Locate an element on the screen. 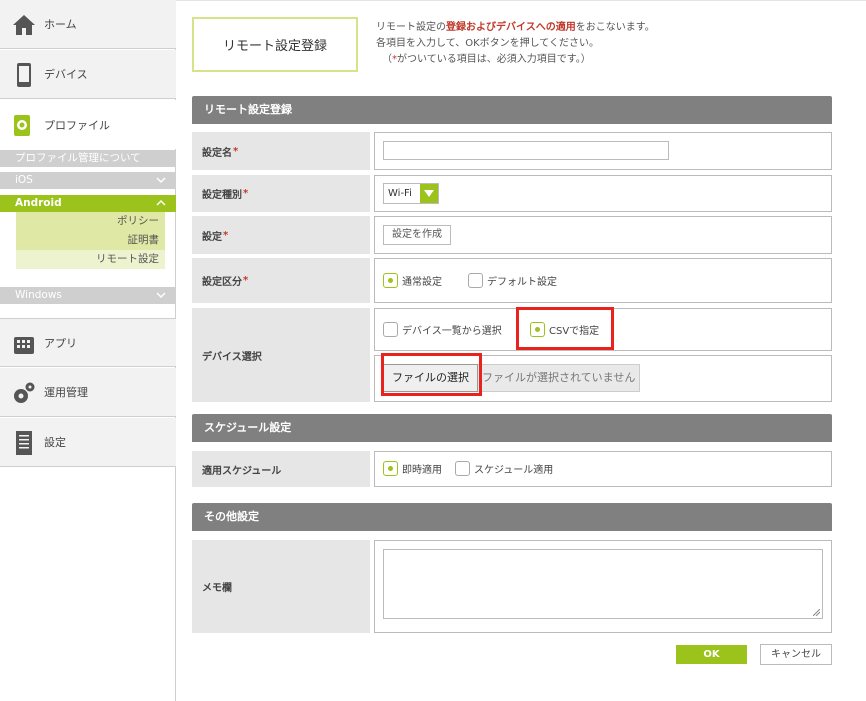  cancel-button: キャンセル is located at coordinates (796, 654).